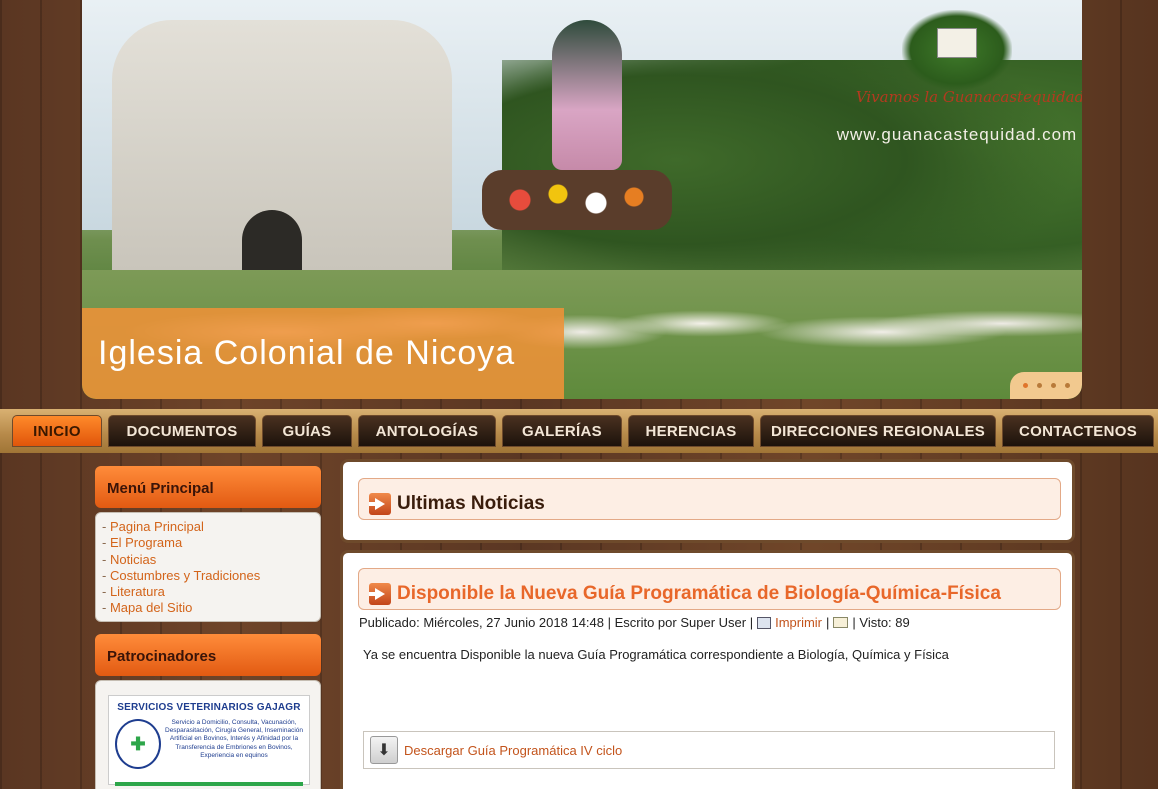 The width and height of the screenshot is (1158, 789). Describe the element at coordinates (1078, 431) in the screenshot. I see `nav-contactenos: CONTACTENOS` at that location.